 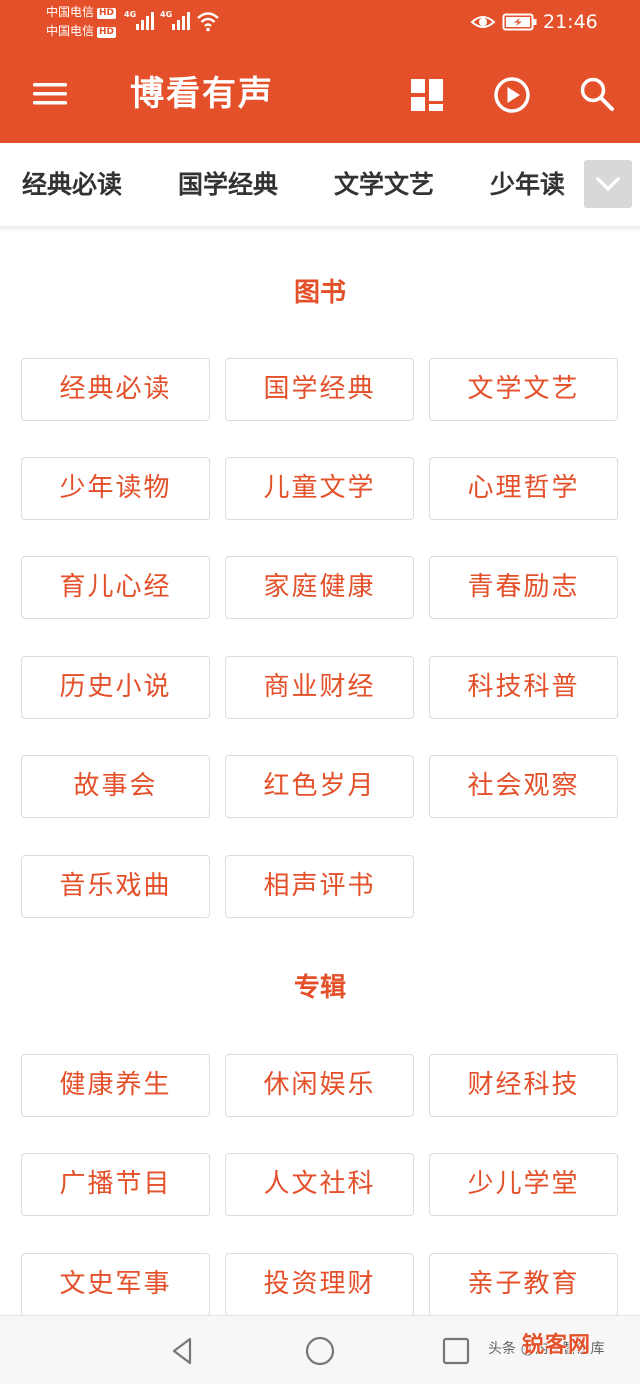 I want to click on play-circle-icon, so click(x=512, y=95).